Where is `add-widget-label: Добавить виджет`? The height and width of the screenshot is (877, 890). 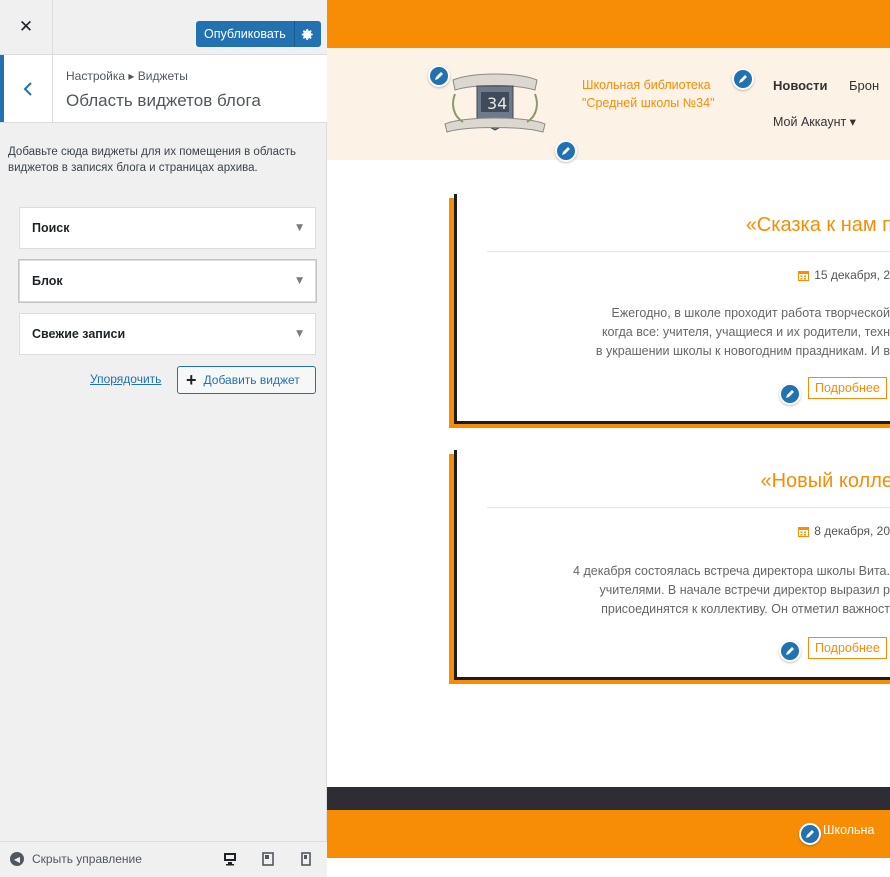
add-widget-label: Добавить виджет is located at coordinates (251, 380).